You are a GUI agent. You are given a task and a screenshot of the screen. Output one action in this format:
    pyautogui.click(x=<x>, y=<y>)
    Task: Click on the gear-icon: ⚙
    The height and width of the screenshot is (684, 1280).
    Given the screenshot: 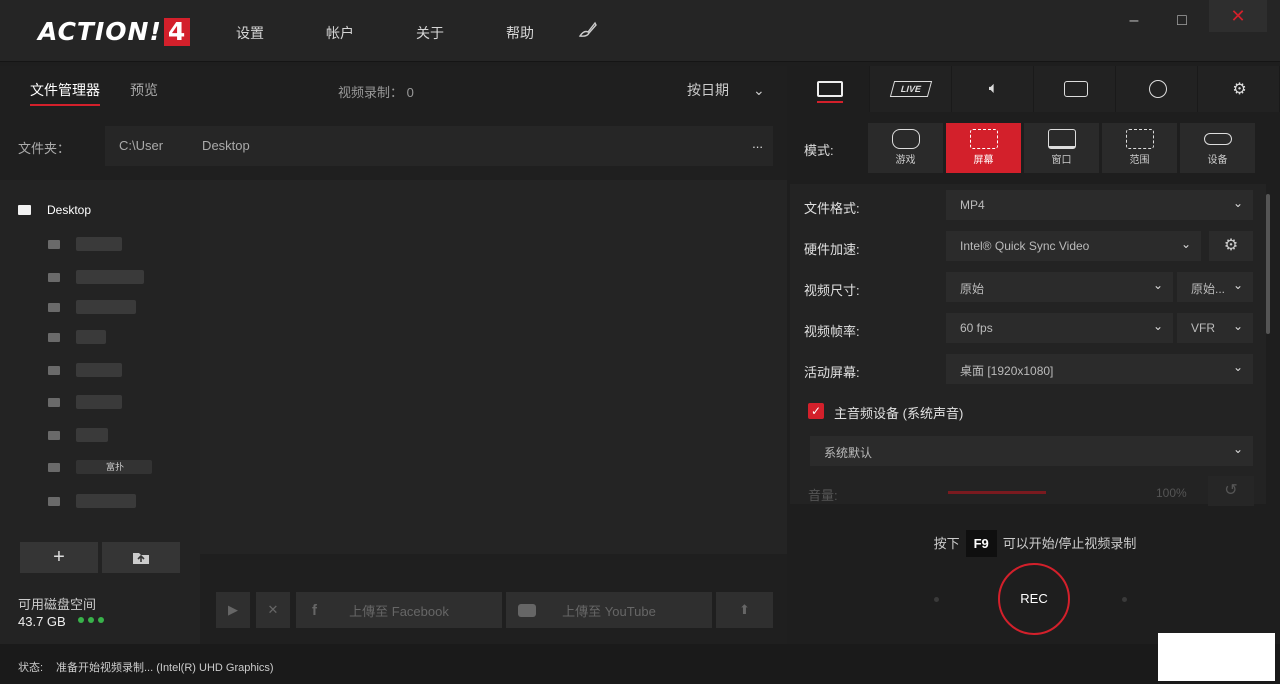 What is the action you would take?
    pyautogui.click(x=1231, y=245)
    